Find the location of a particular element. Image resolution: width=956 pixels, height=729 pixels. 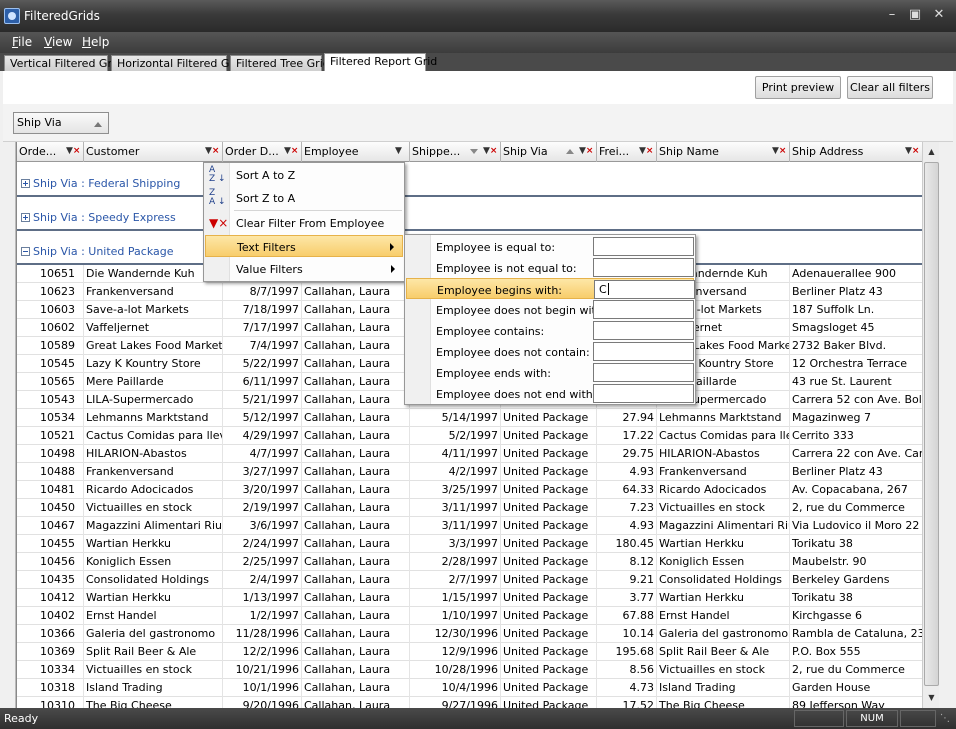

cell-freight: 27.94 is located at coordinates (627, 418).